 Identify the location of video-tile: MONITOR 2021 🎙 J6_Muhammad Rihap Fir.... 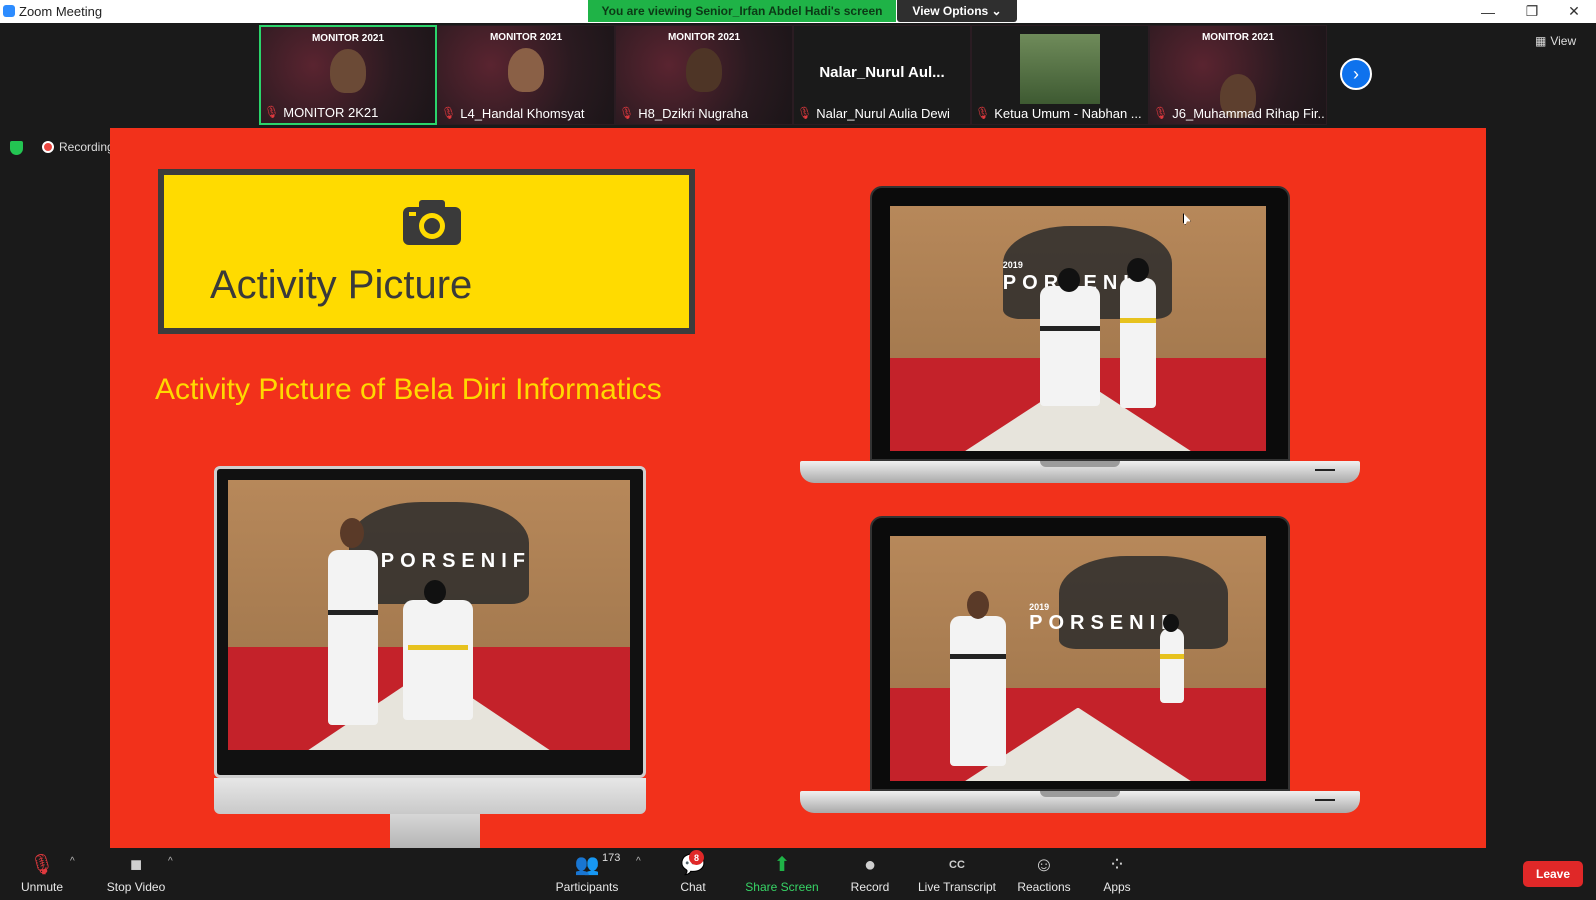
(1238, 75).